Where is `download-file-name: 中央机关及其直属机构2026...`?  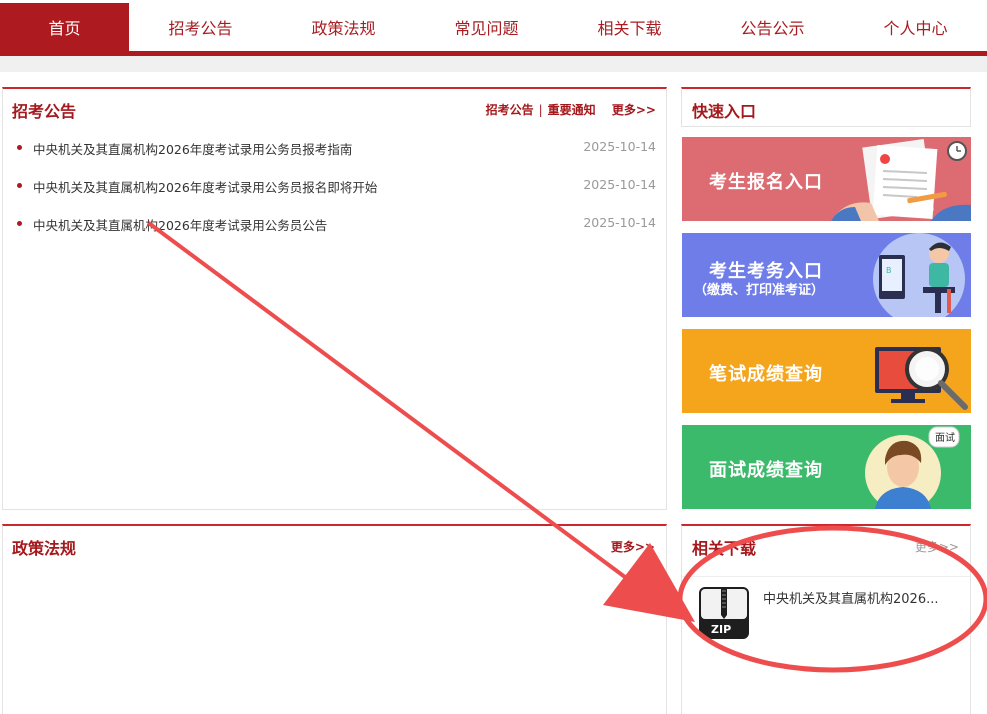
download-file-name: 中央机关及其直属机构2026... is located at coordinates (850, 597).